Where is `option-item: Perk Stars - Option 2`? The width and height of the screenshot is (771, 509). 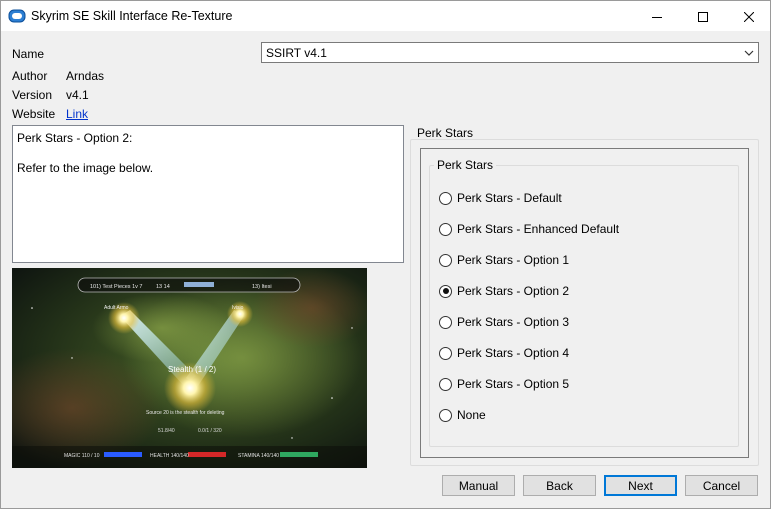
option-item: Perk Stars - Option 2 is located at coordinates (504, 291).